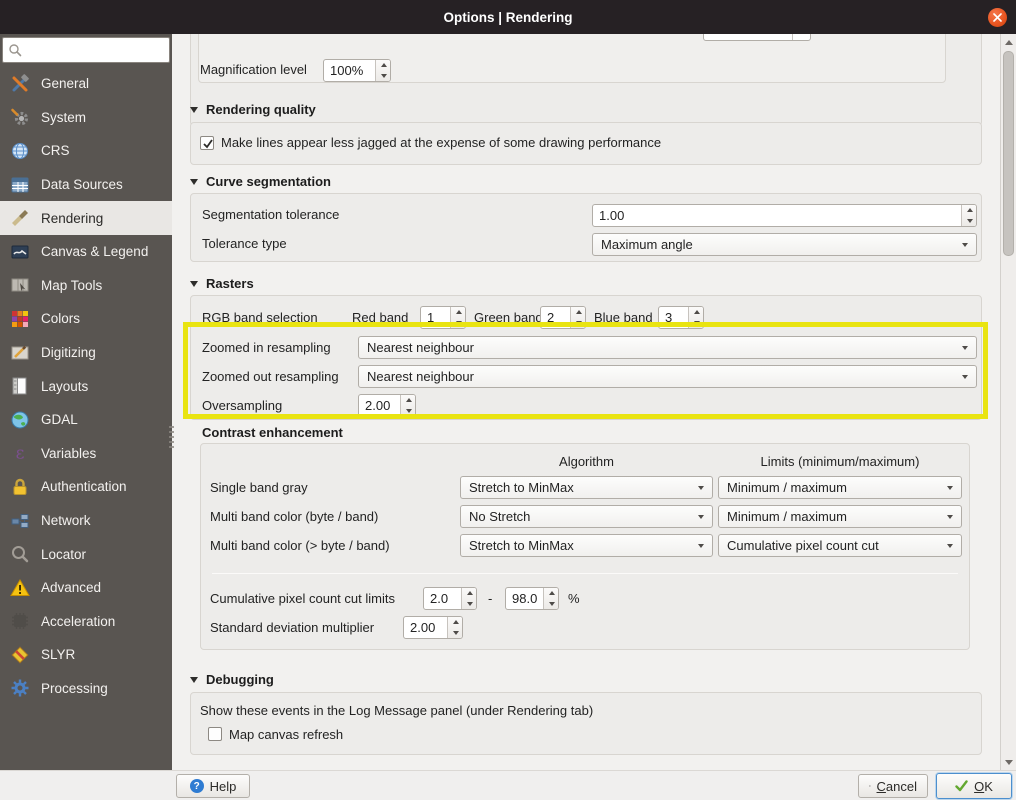 Image resolution: width=1016 pixels, height=800 pixels. What do you see at coordinates (302, 598) in the screenshot?
I see `cumulative-cut-limits-label: Cumulative pixel count cut limits` at bounding box center [302, 598].